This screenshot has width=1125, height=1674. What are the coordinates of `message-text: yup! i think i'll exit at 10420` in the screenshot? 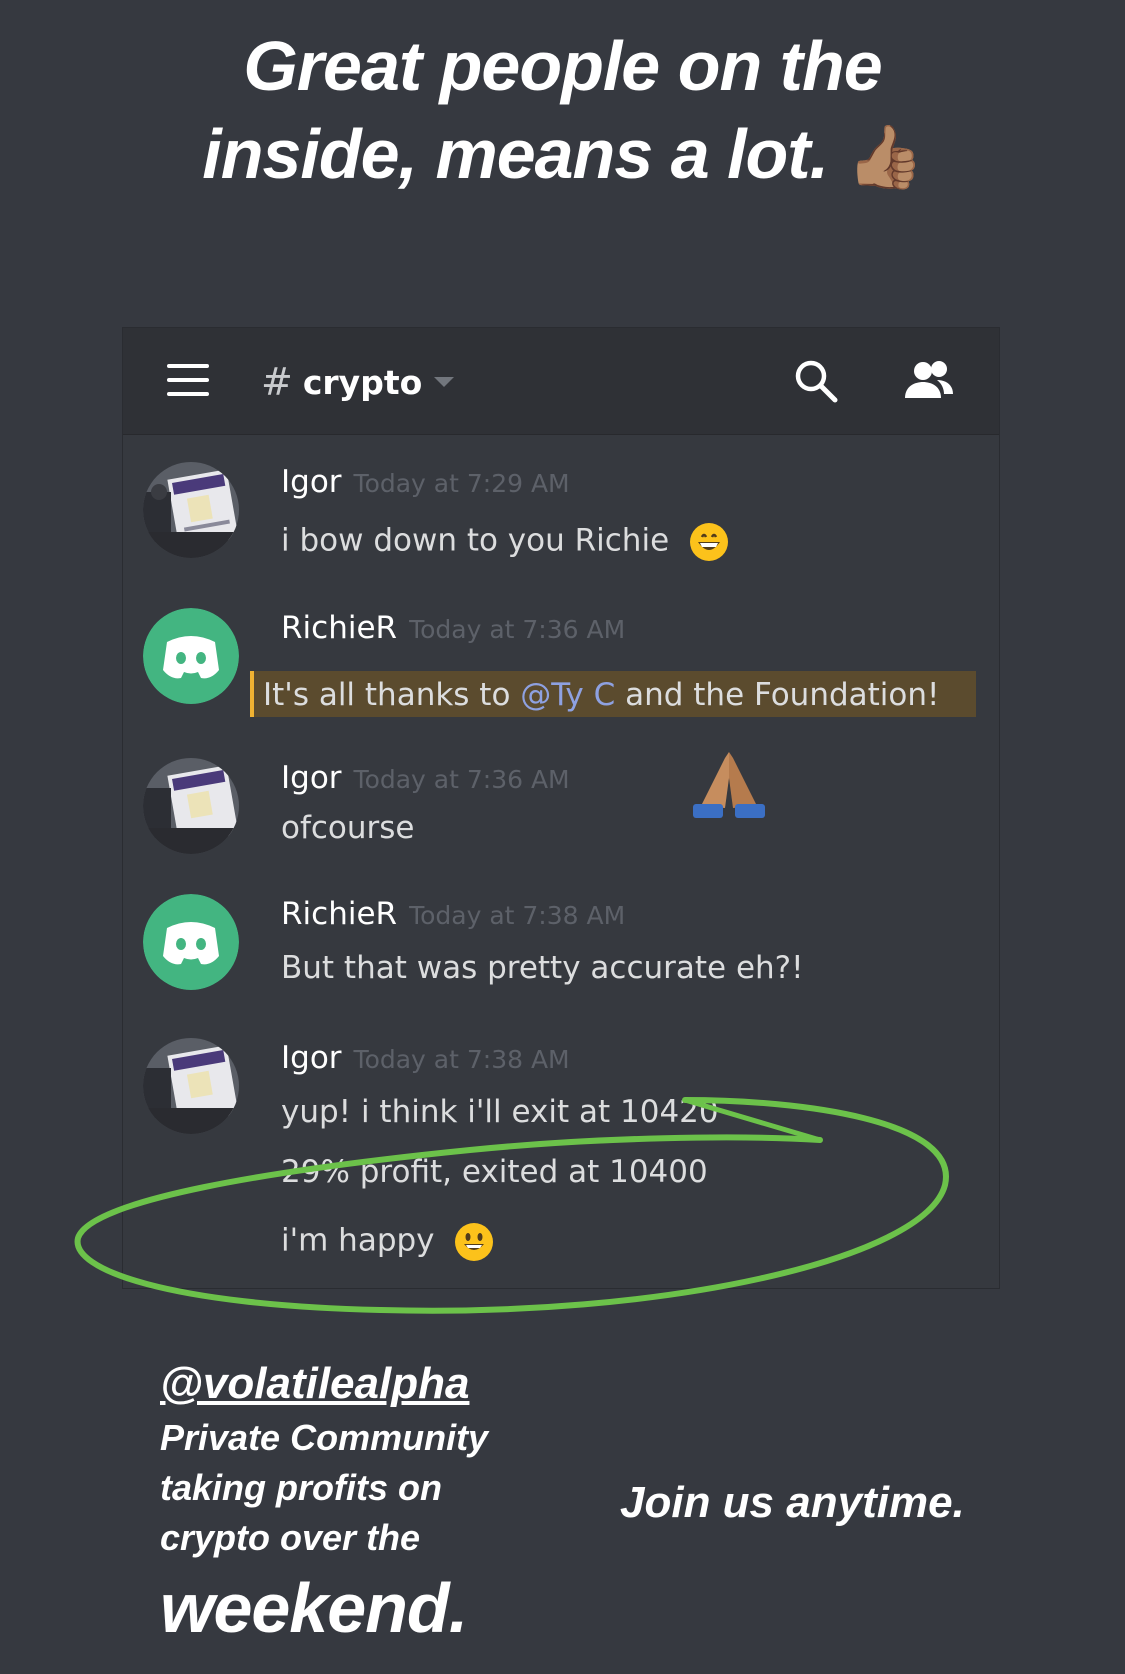 It's located at (500, 1112).